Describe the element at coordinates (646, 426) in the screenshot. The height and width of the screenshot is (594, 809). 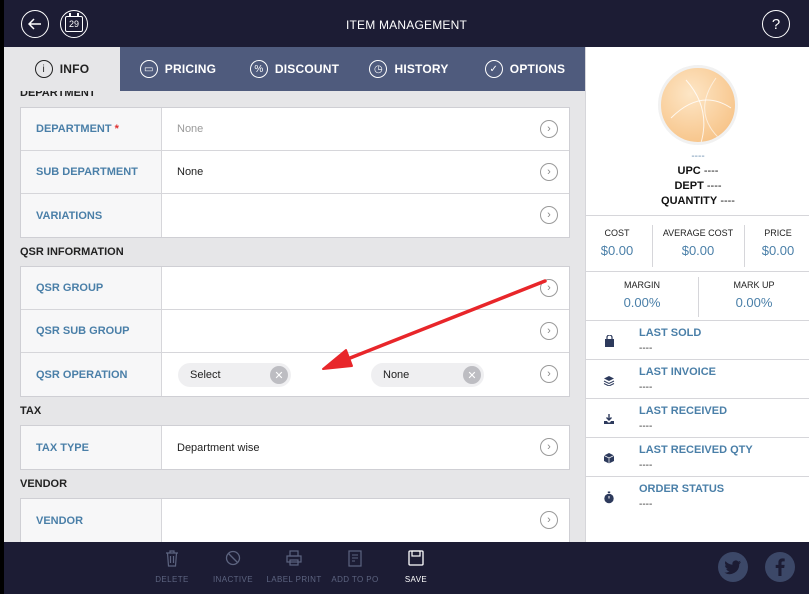
I see `last-received-value: ----` at that location.